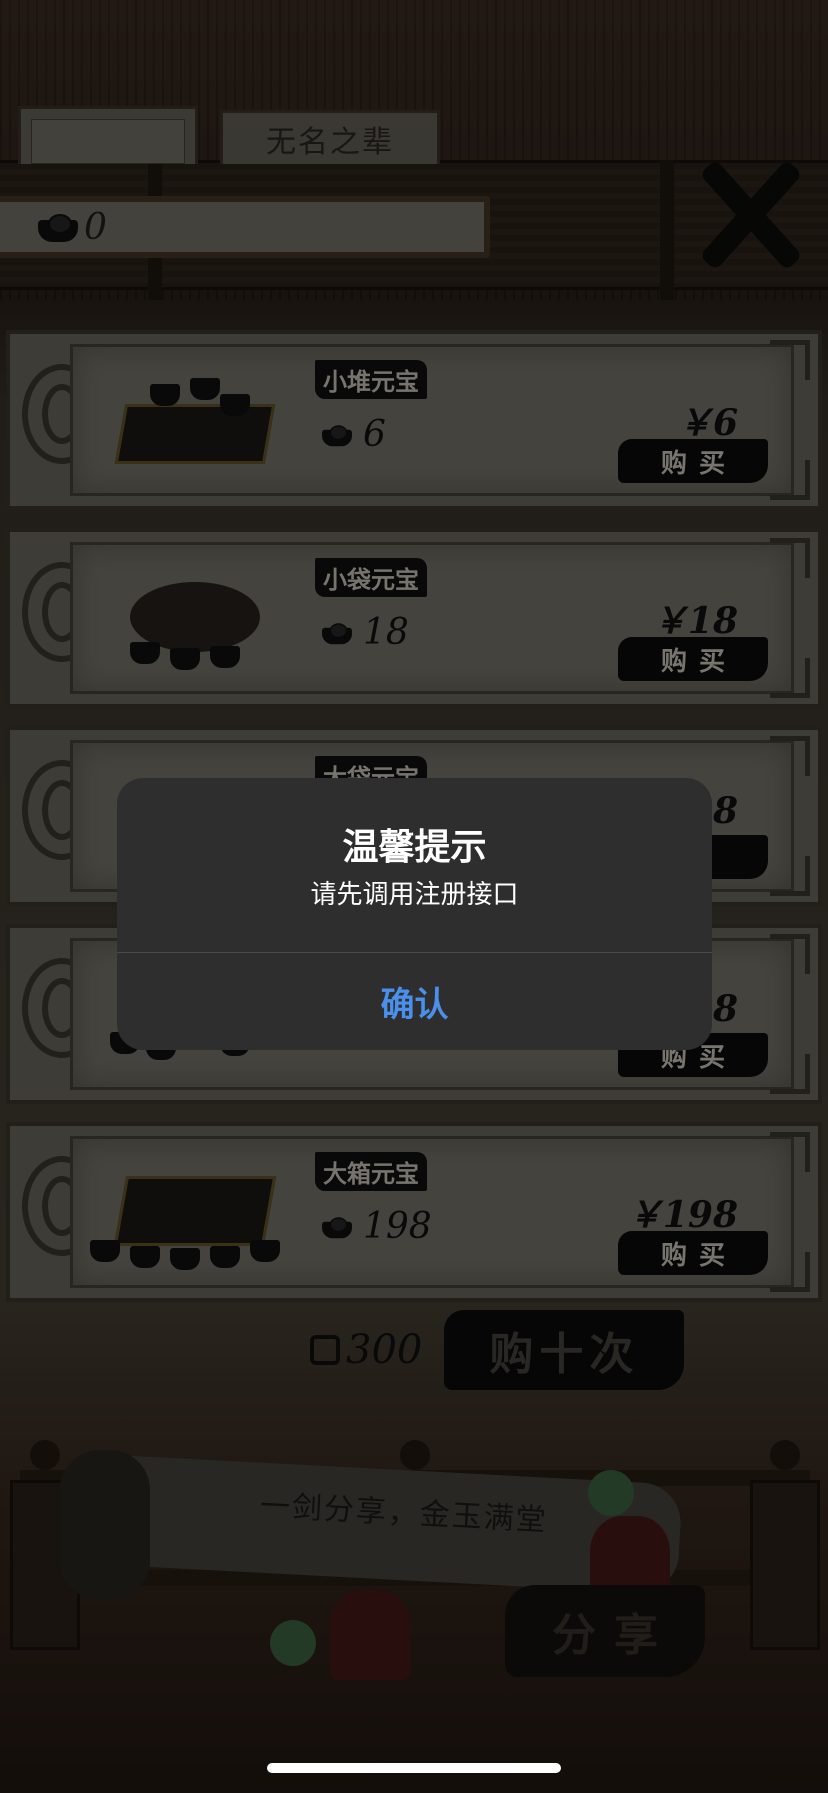 Image resolution: width=828 pixels, height=1793 pixels. What do you see at coordinates (414, 914) in the screenshot?
I see `alert-dialog: 温馨提示 请先调用注册接口 确认` at bounding box center [414, 914].